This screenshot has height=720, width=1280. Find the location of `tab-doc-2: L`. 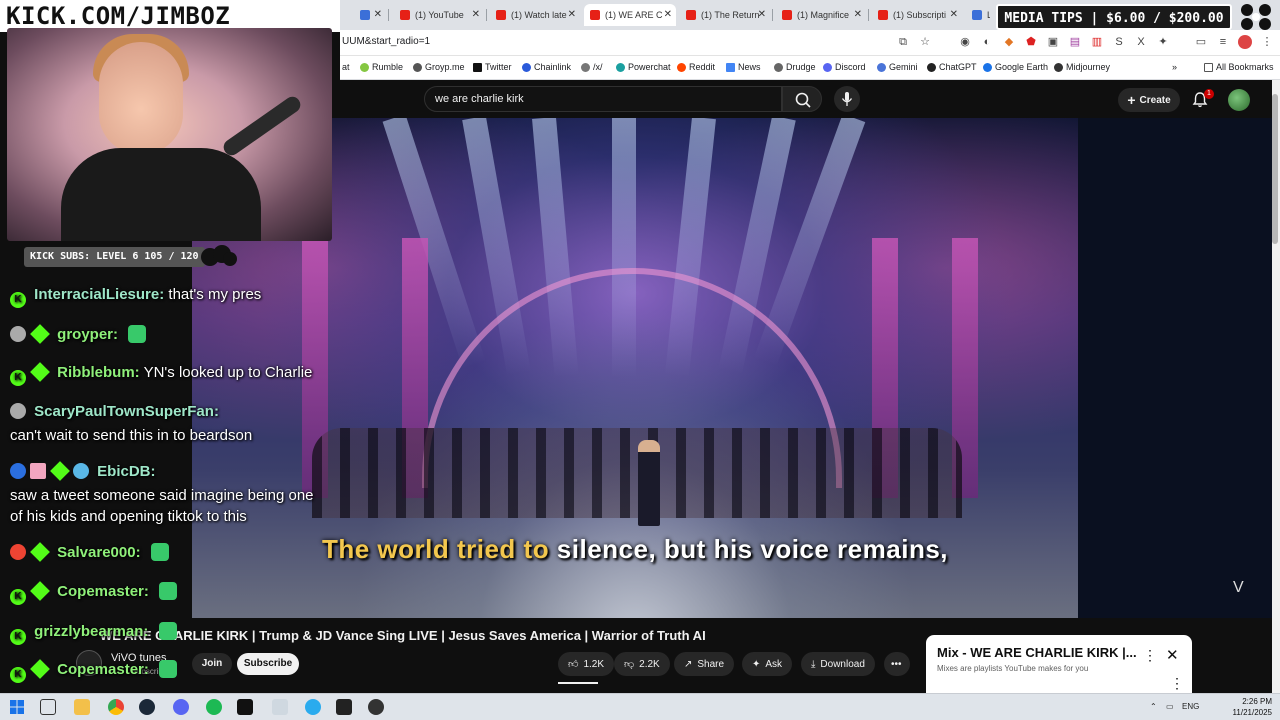

tab-doc-2: L is located at coordinates (978, 15).